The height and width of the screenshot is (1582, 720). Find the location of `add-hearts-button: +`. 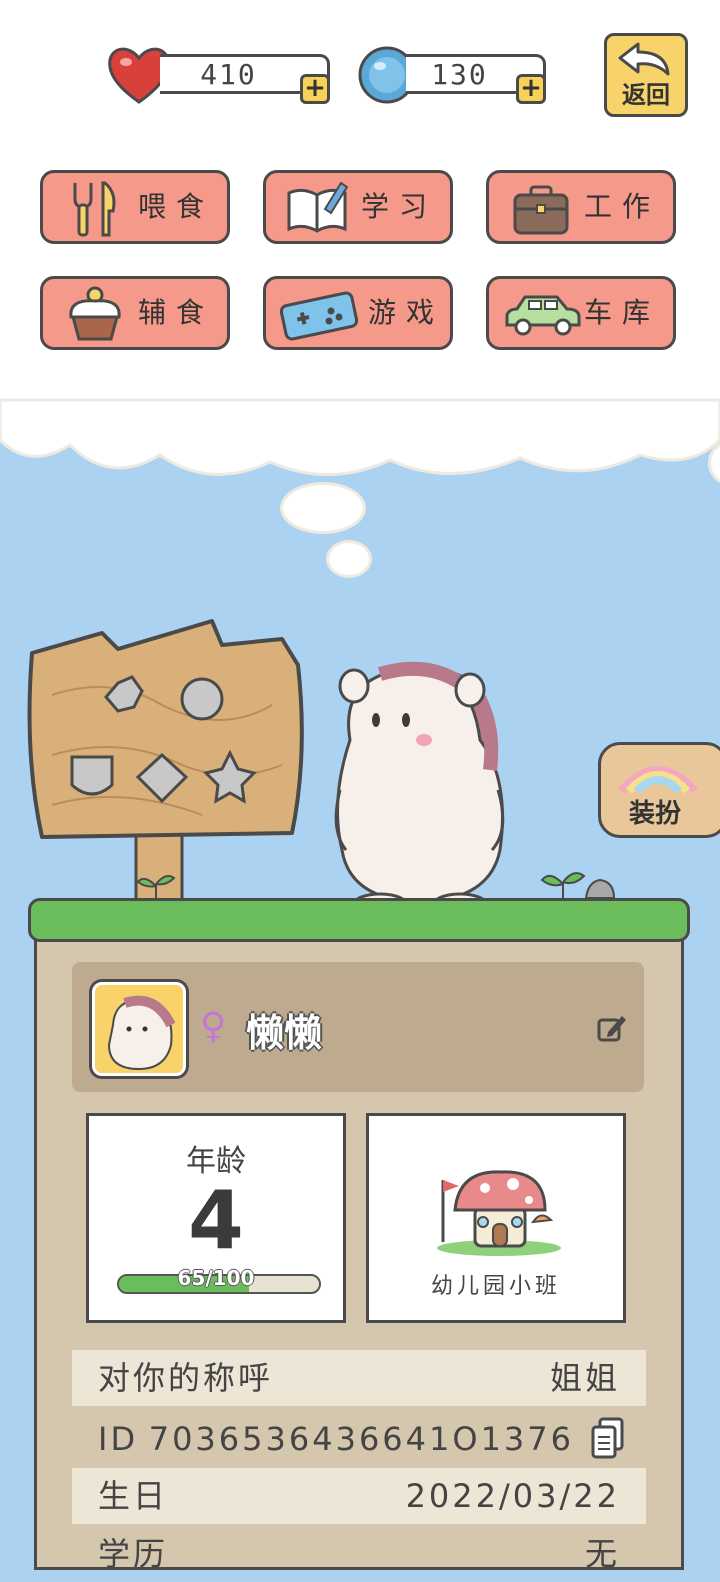

add-hearts-button: + is located at coordinates (315, 89).